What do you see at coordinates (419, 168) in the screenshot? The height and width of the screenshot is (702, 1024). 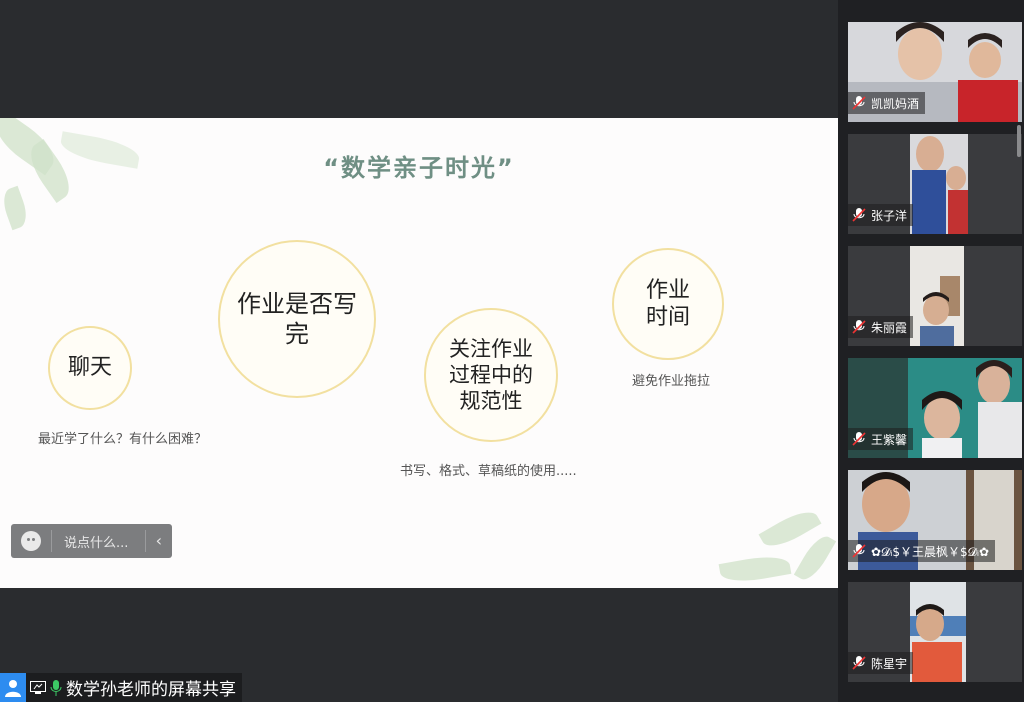 I see `slide-title: “数学亲子时光”` at bounding box center [419, 168].